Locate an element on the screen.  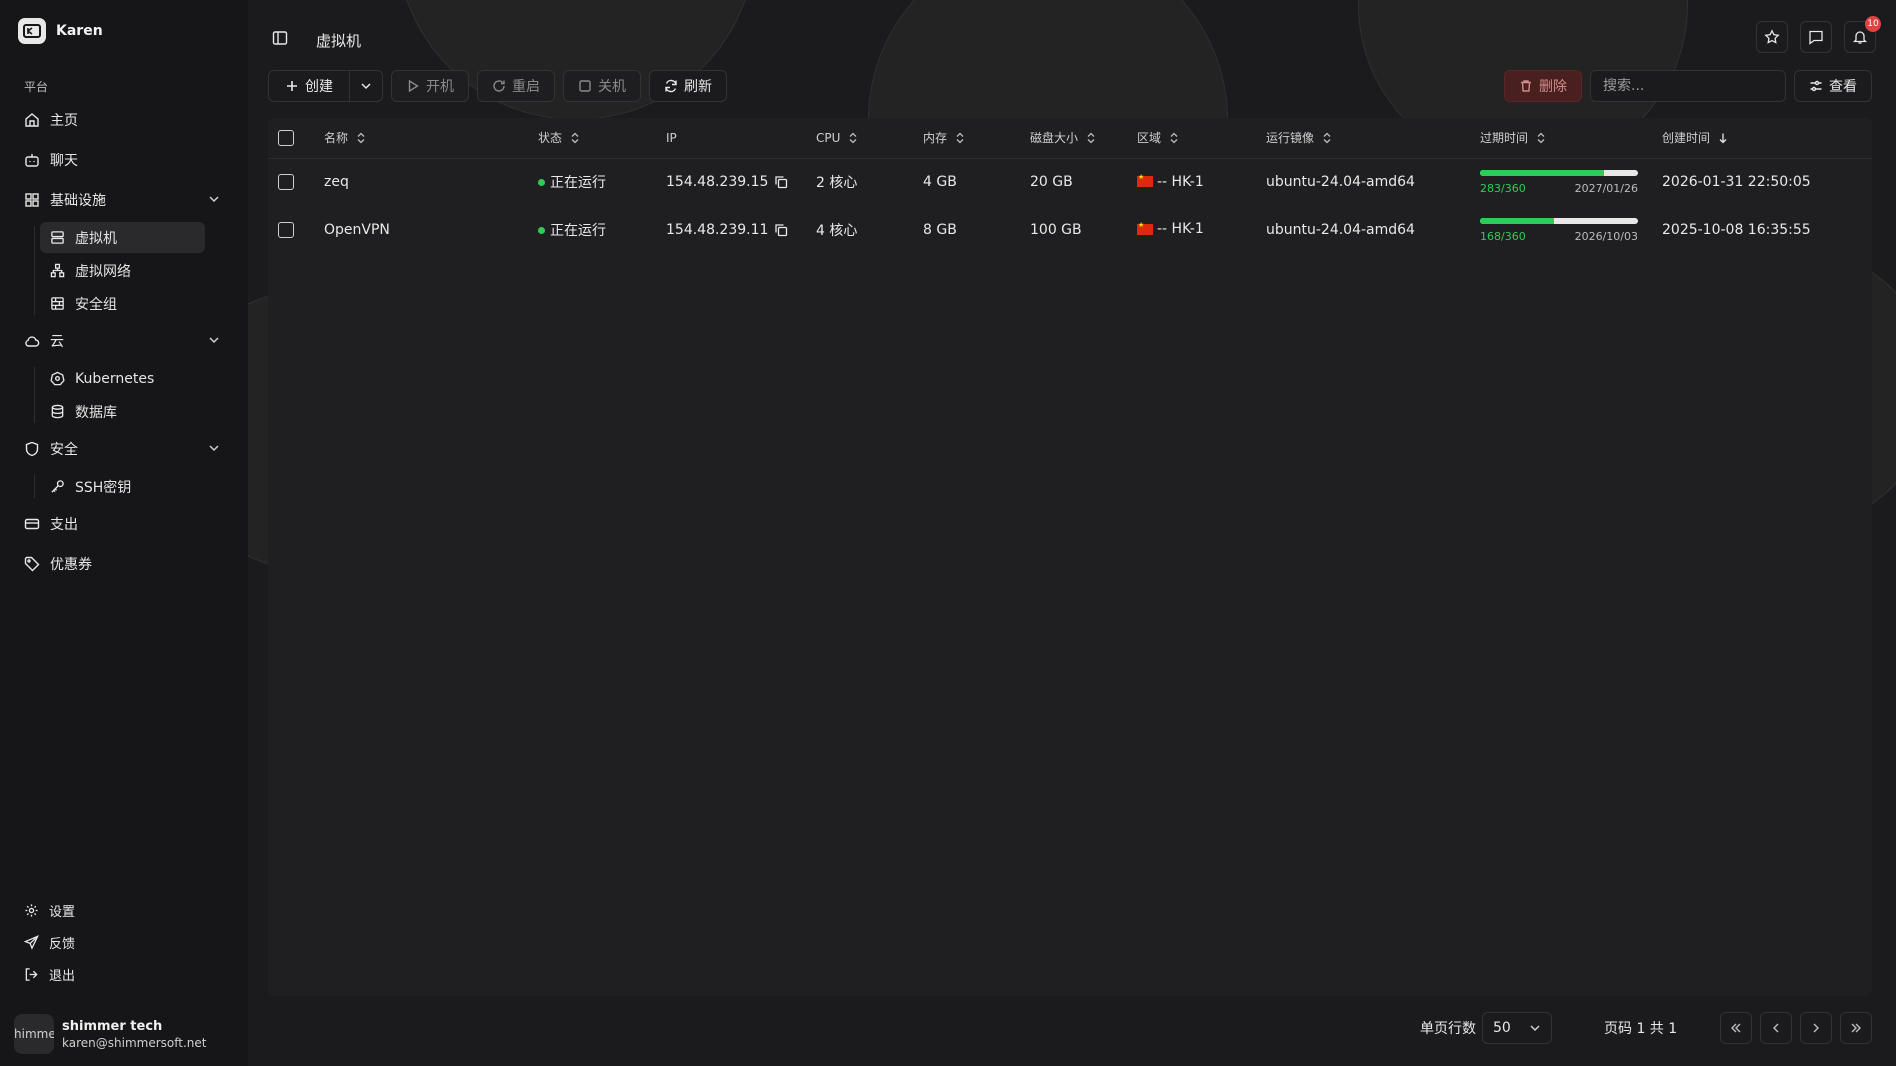
sidebar-item-coupons: 优惠券 is located at coordinates (124, 564).